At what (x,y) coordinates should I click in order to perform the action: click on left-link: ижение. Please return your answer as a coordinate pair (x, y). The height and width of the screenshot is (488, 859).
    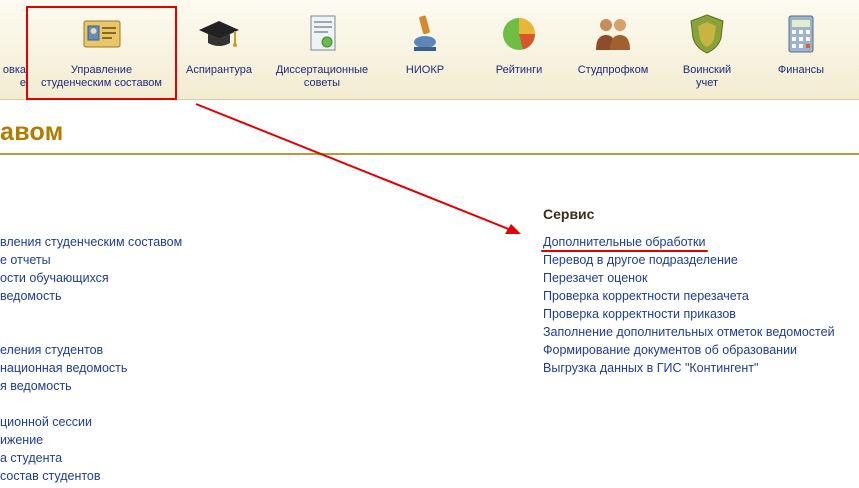
    Looking at the image, I should click on (21, 440).